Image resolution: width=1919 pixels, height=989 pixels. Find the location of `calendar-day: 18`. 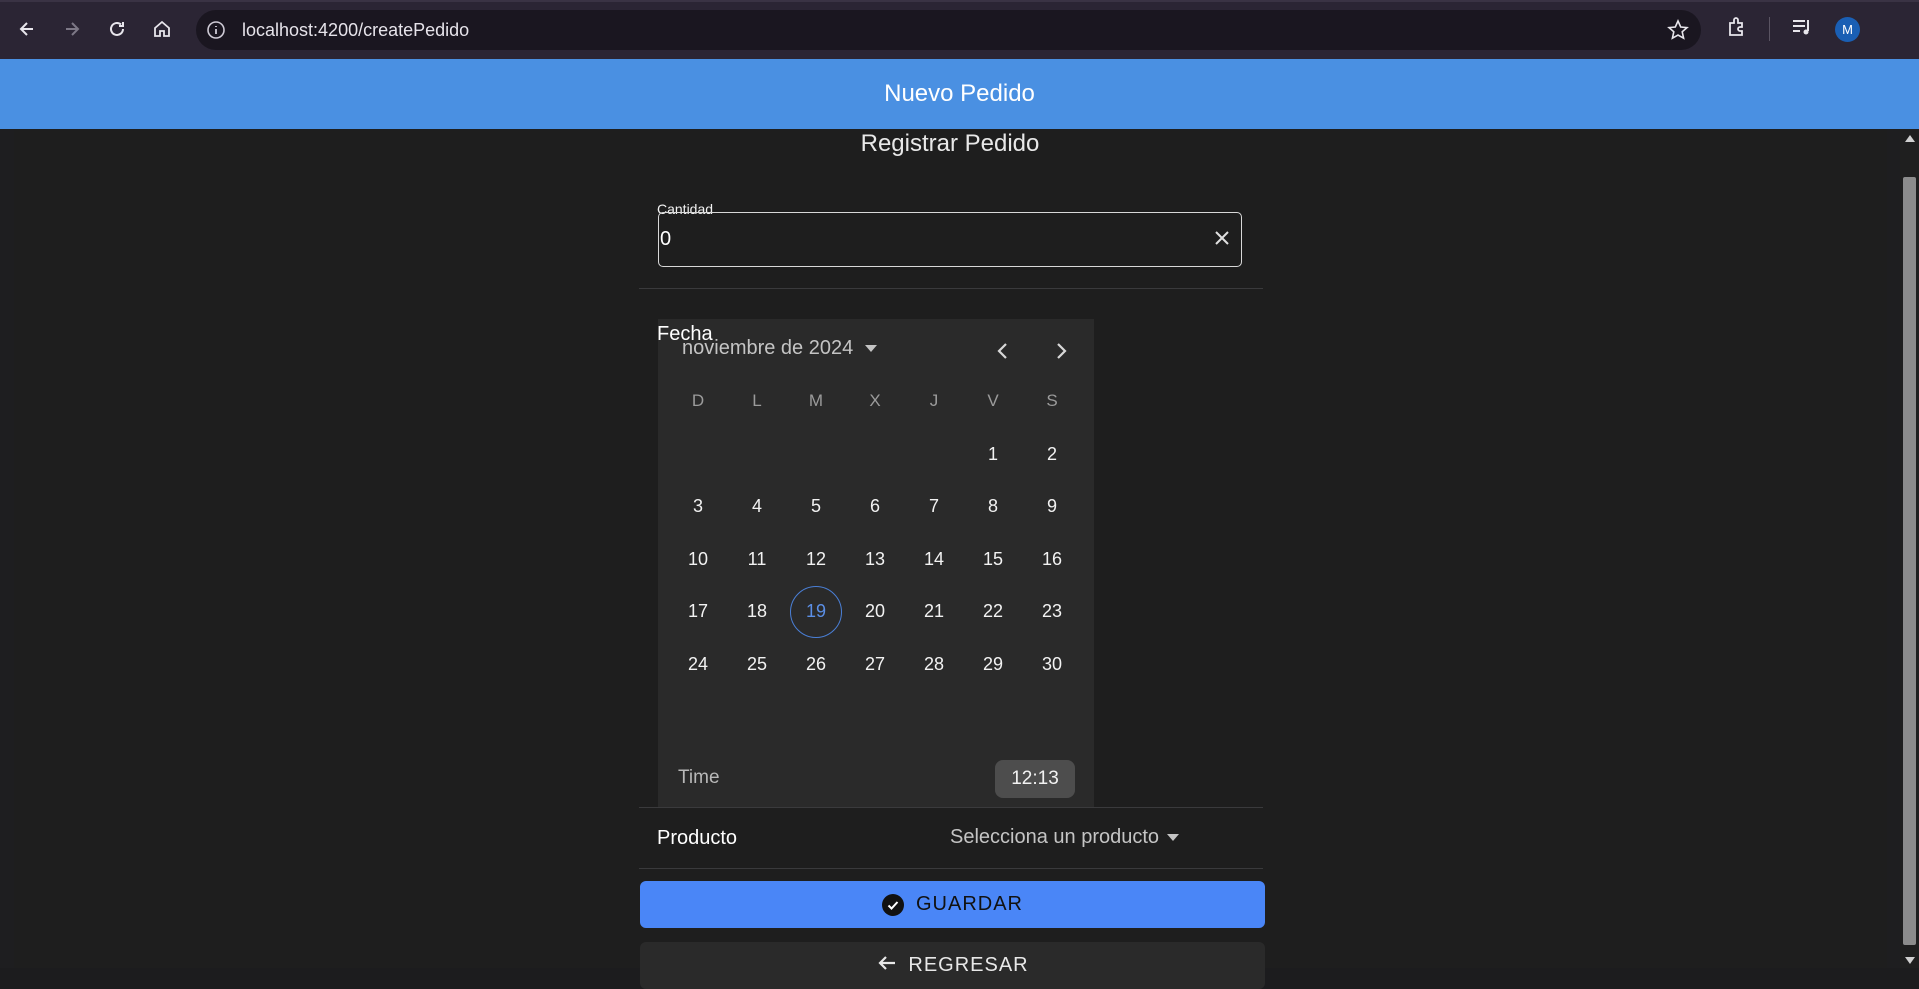

calendar-day: 18 is located at coordinates (757, 612).